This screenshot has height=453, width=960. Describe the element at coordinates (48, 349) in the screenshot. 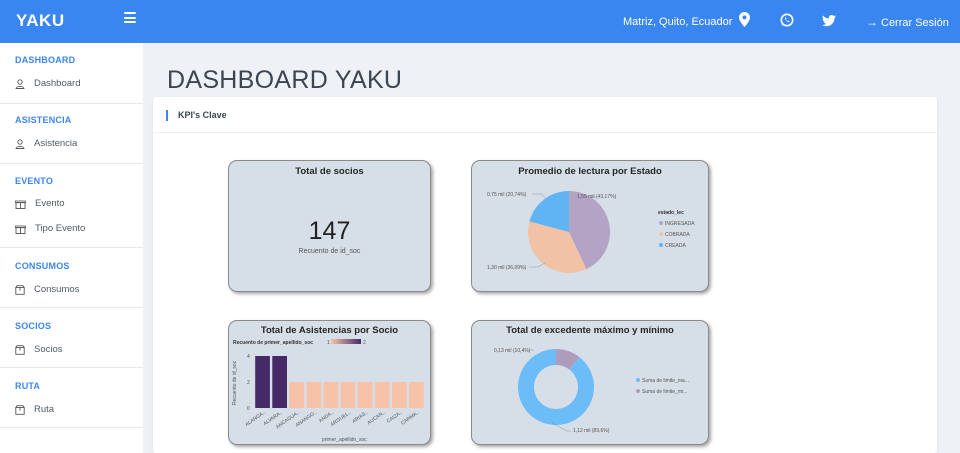

I see `sidebar-item-label: Socios` at that location.